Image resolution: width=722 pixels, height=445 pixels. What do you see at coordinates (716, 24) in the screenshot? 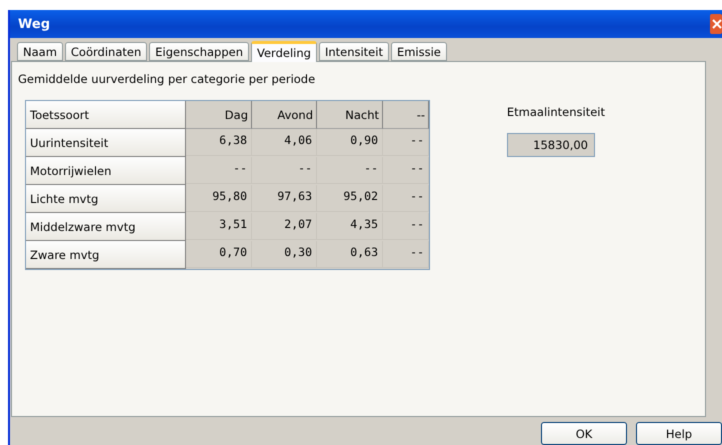
I see `close-icon` at bounding box center [716, 24].